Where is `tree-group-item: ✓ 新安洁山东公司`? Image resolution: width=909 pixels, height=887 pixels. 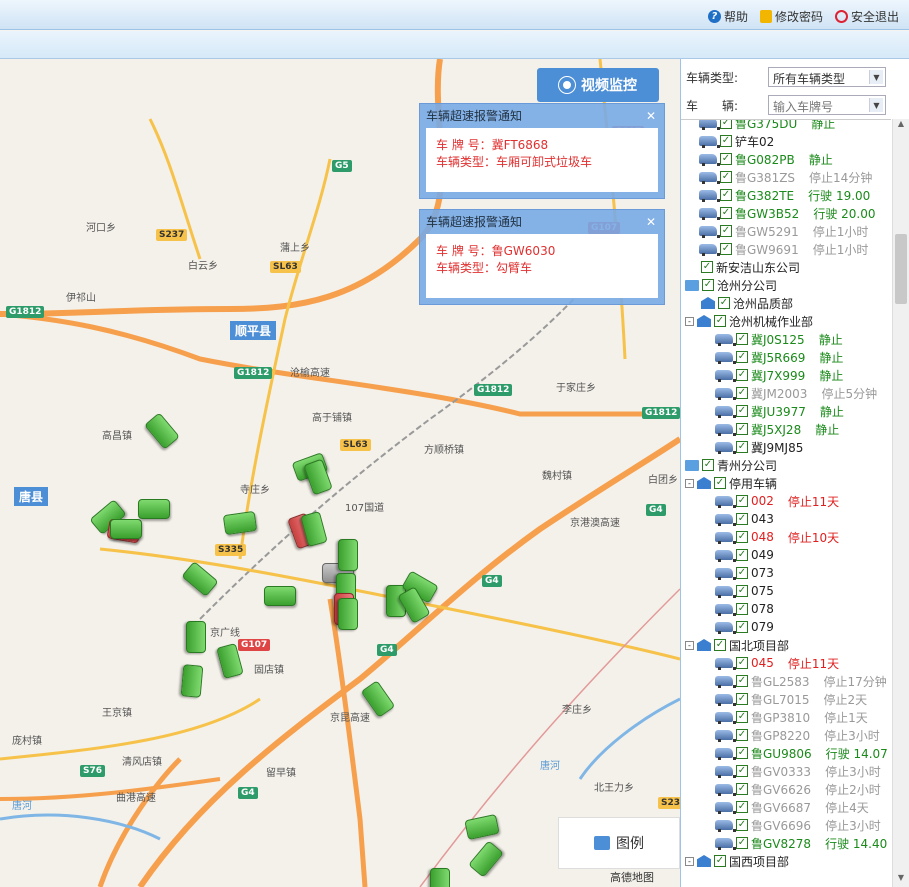
tree-group-item: ✓ 新安洁山东公司 is located at coordinates (750, 267).